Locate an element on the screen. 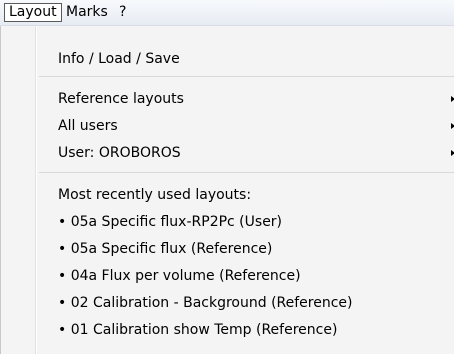  menu-item-label: Reference layouts is located at coordinates (121, 99).